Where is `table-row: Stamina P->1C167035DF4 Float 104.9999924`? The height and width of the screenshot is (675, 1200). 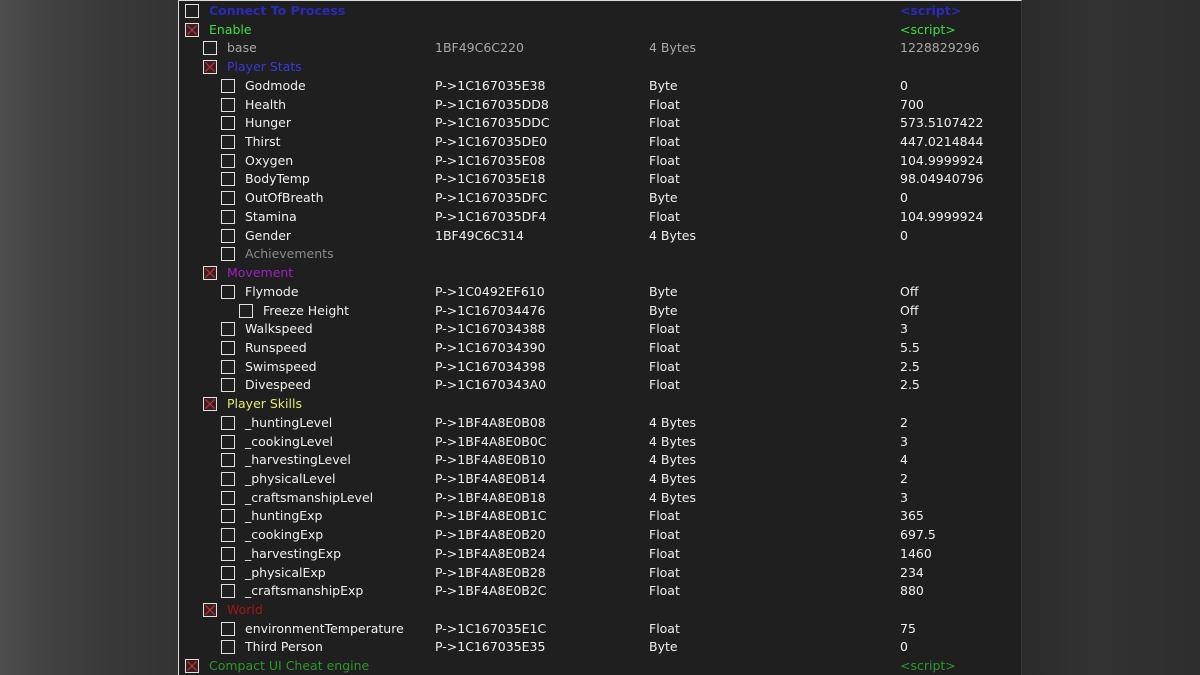 table-row: Stamina P->1C167035DF4 Float 104.9999924 is located at coordinates (600, 217).